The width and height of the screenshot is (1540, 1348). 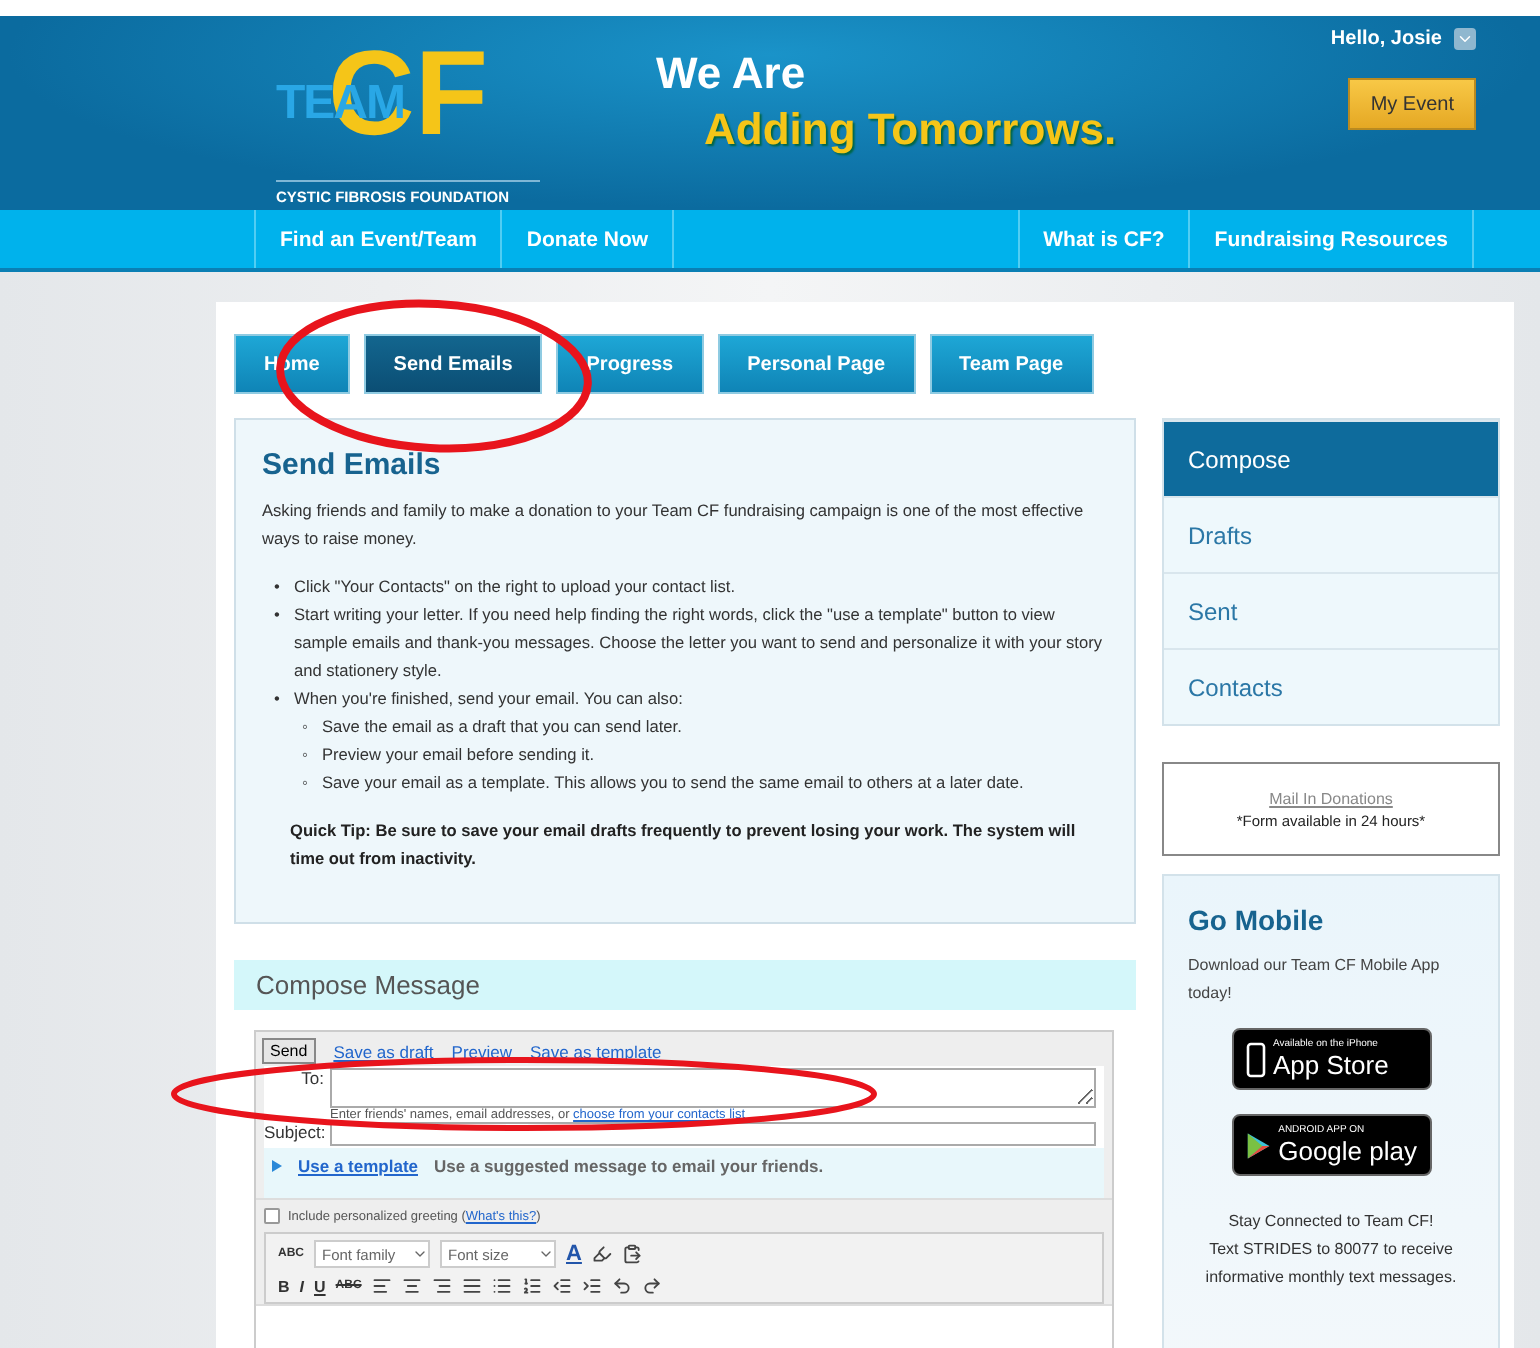 What do you see at coordinates (591, 1286) in the screenshot?
I see `indent-icon` at bounding box center [591, 1286].